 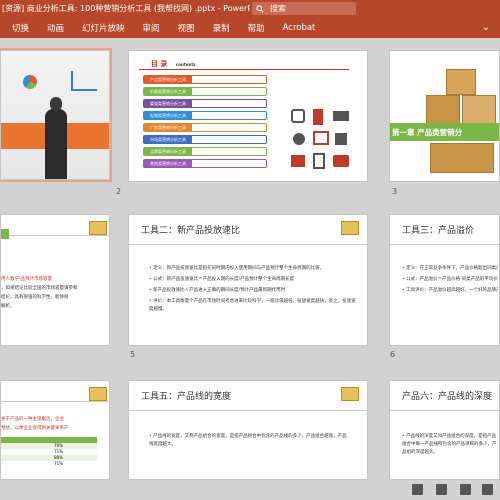 I want to click on table-cell: 80%, so click(x=58, y=457).